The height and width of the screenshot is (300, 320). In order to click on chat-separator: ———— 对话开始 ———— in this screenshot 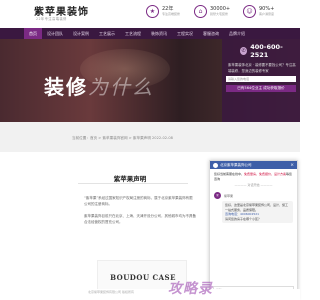, I will do `click(253, 185)`.